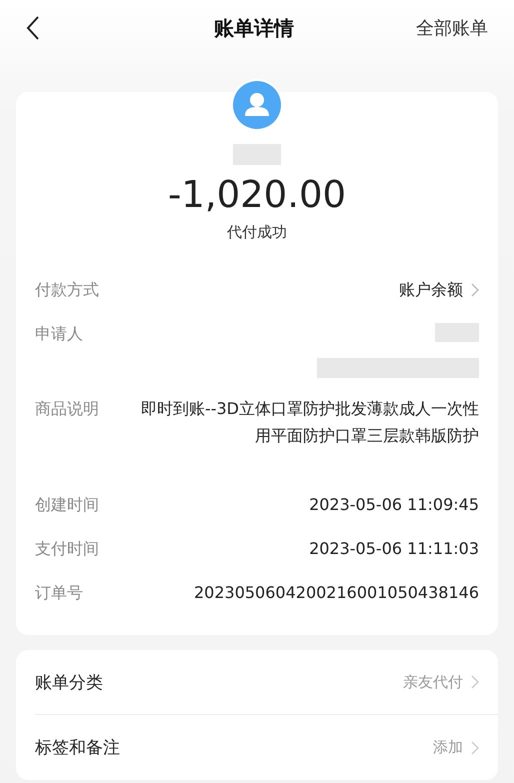 The height and width of the screenshot is (783, 514). What do you see at coordinates (452, 28) in the screenshot?
I see `all-bills-link: 全部账单` at bounding box center [452, 28].